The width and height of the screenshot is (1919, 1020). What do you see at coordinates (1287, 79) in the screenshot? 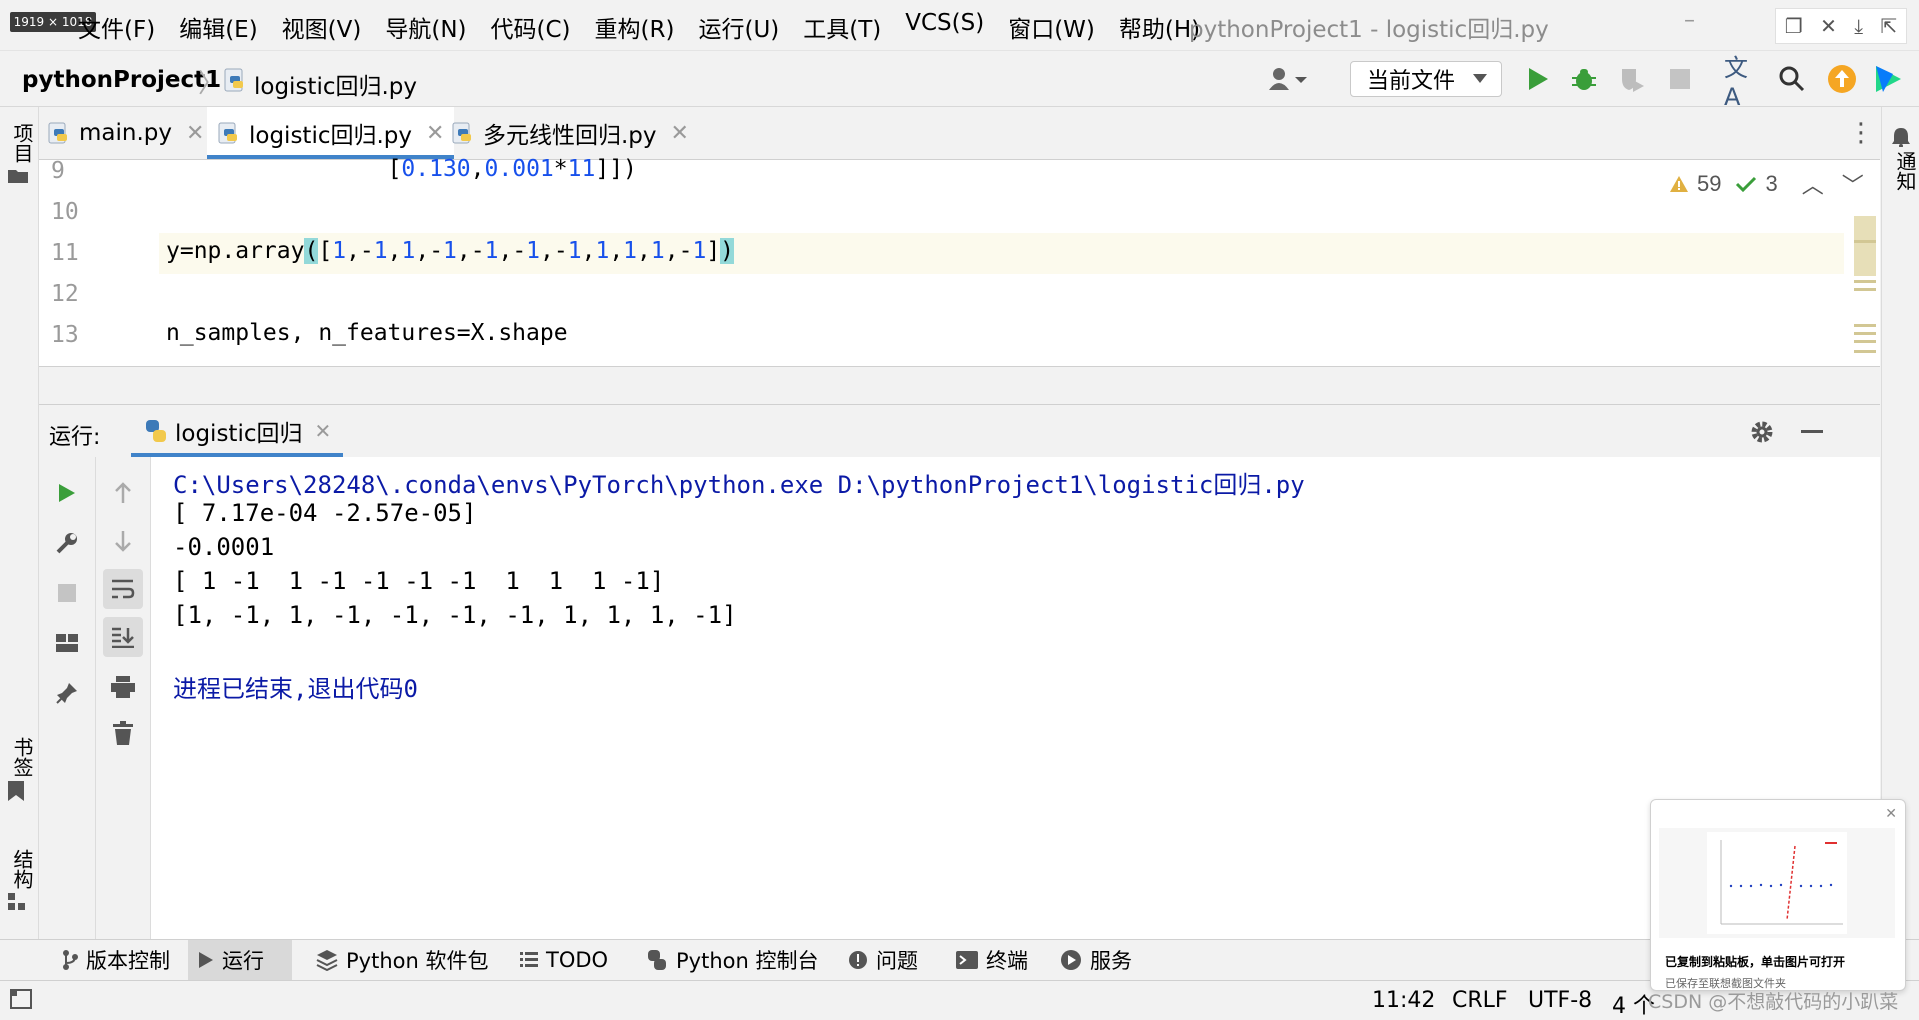
I see `user-icon` at bounding box center [1287, 79].